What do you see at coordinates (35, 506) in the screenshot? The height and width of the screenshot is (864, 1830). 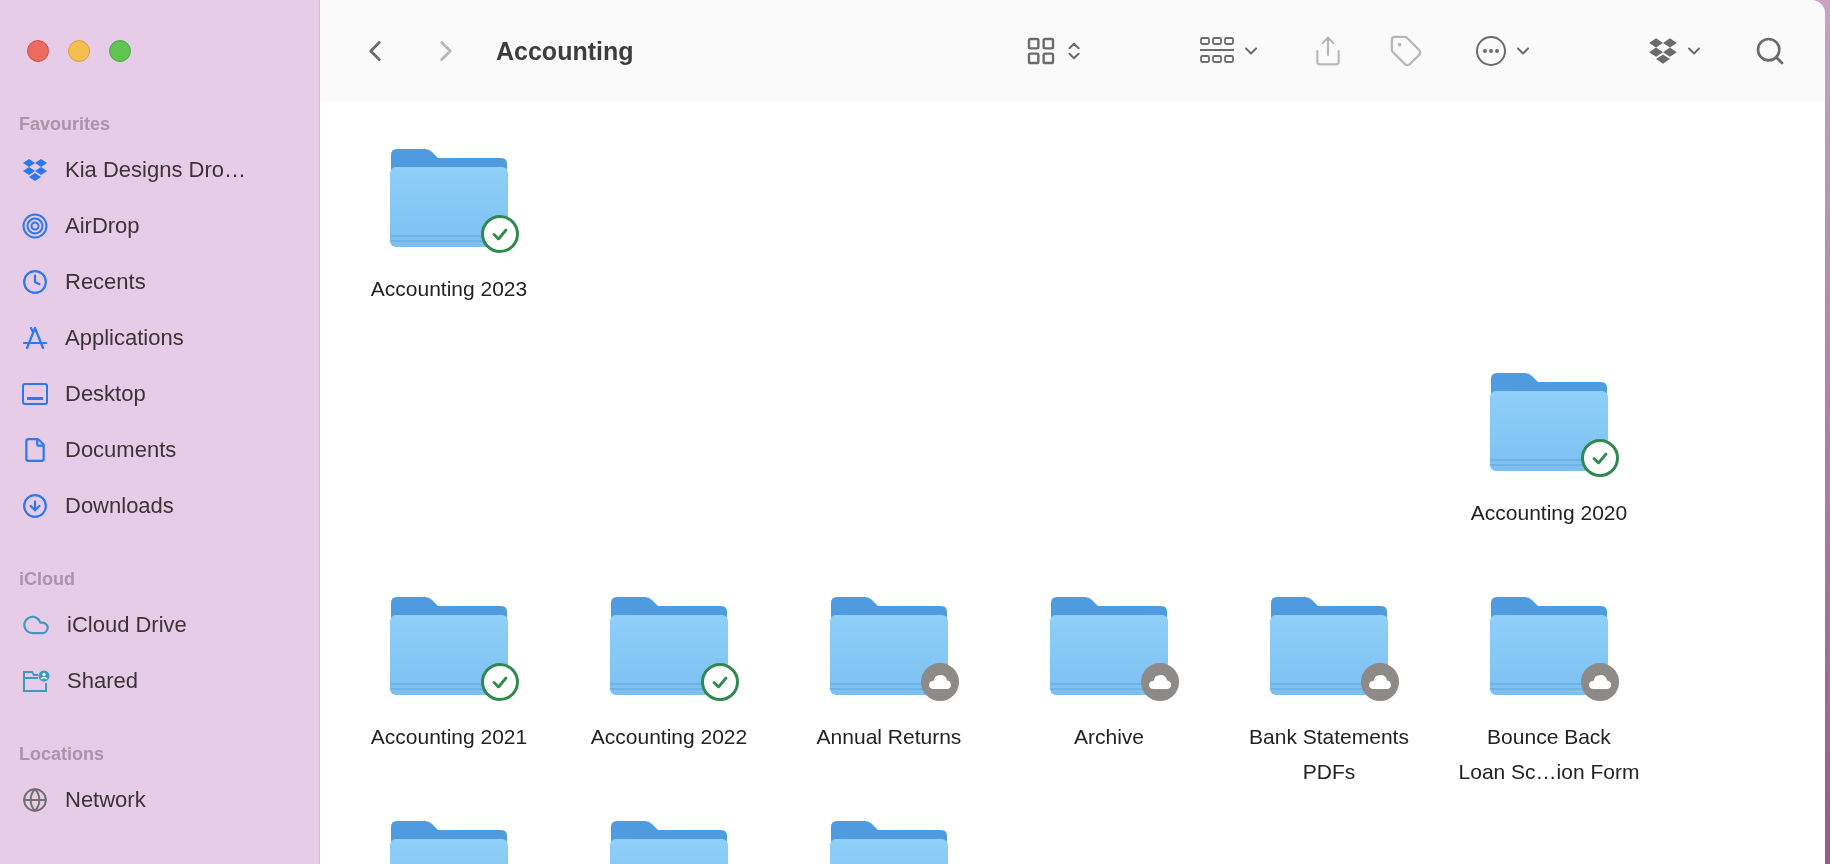 I see `download-icon` at bounding box center [35, 506].